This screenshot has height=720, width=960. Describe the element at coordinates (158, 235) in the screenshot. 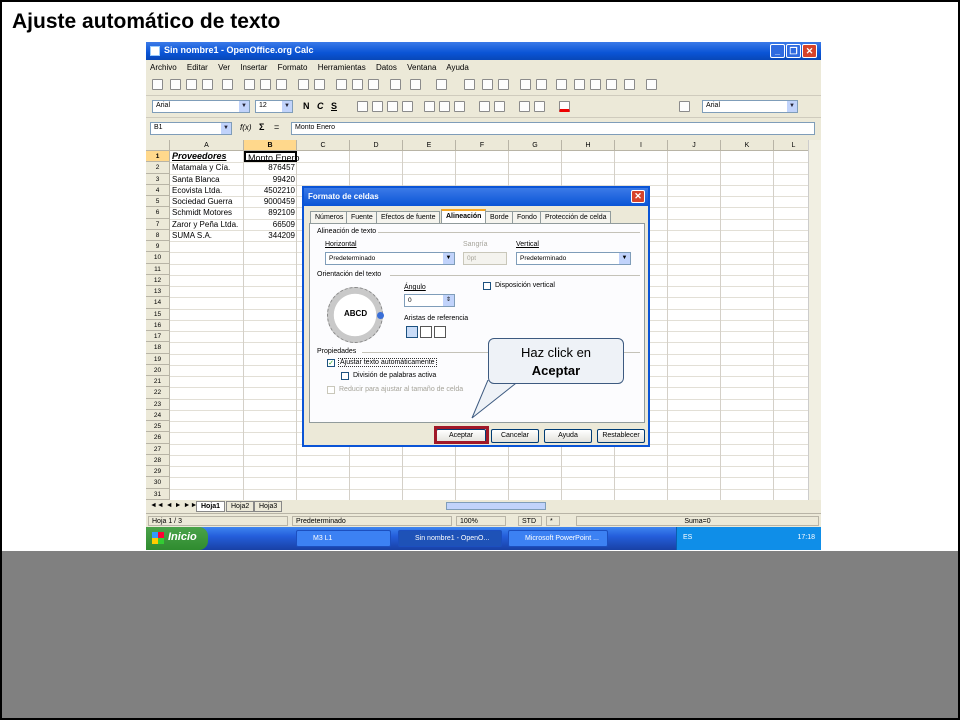

I see `row-header: 8` at that location.